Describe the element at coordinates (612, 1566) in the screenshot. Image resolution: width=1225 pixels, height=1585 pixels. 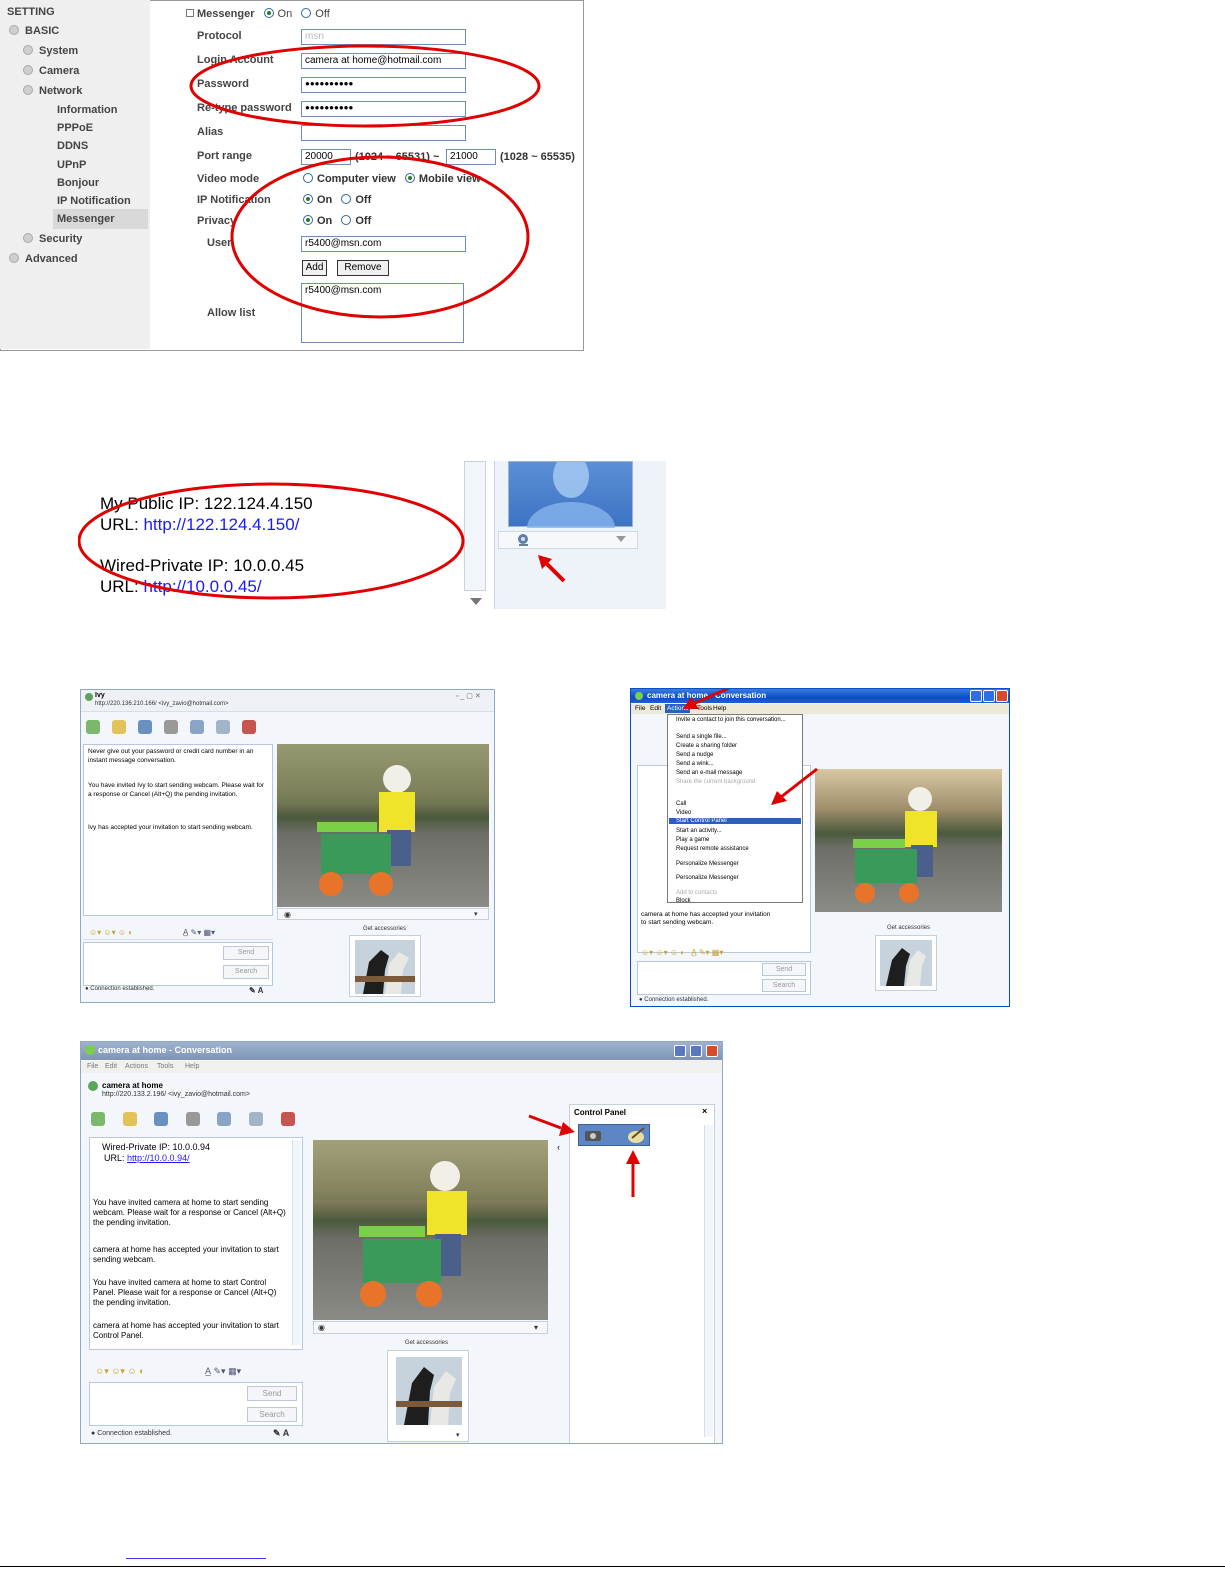
I see `footer-rule` at that location.